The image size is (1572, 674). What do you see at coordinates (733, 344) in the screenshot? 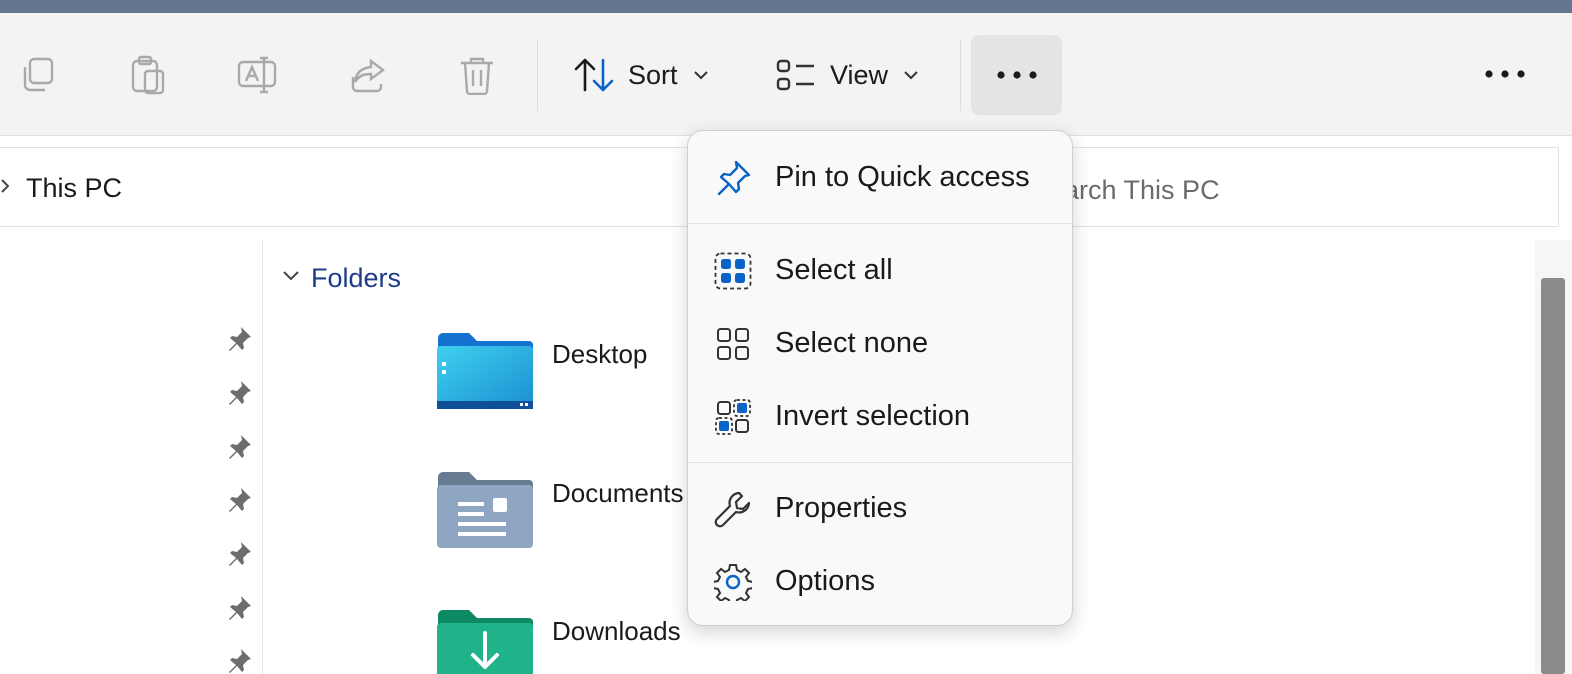
I see `select-none-icon` at bounding box center [733, 344].